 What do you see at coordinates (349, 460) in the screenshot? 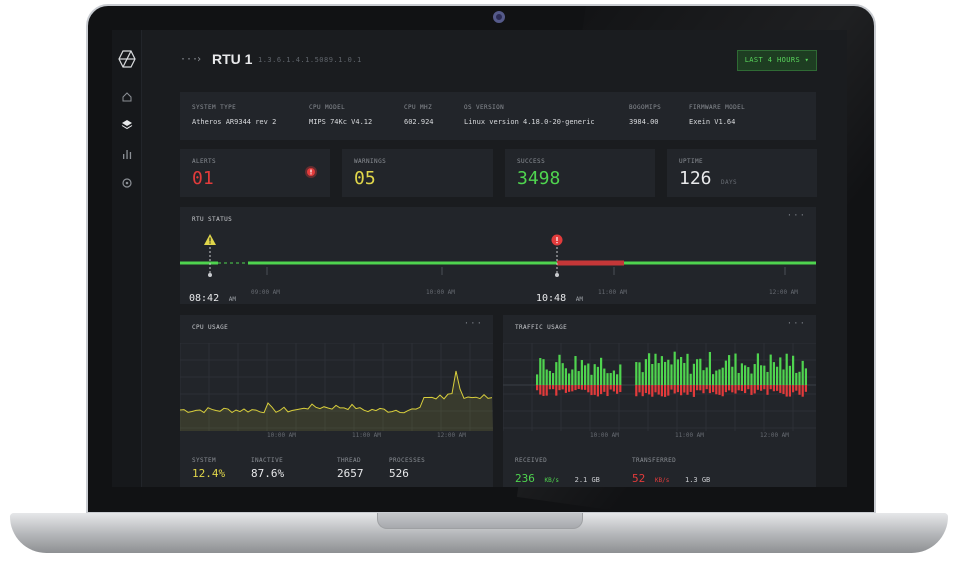
I see `cpu-thread-label: THREAD` at bounding box center [349, 460].